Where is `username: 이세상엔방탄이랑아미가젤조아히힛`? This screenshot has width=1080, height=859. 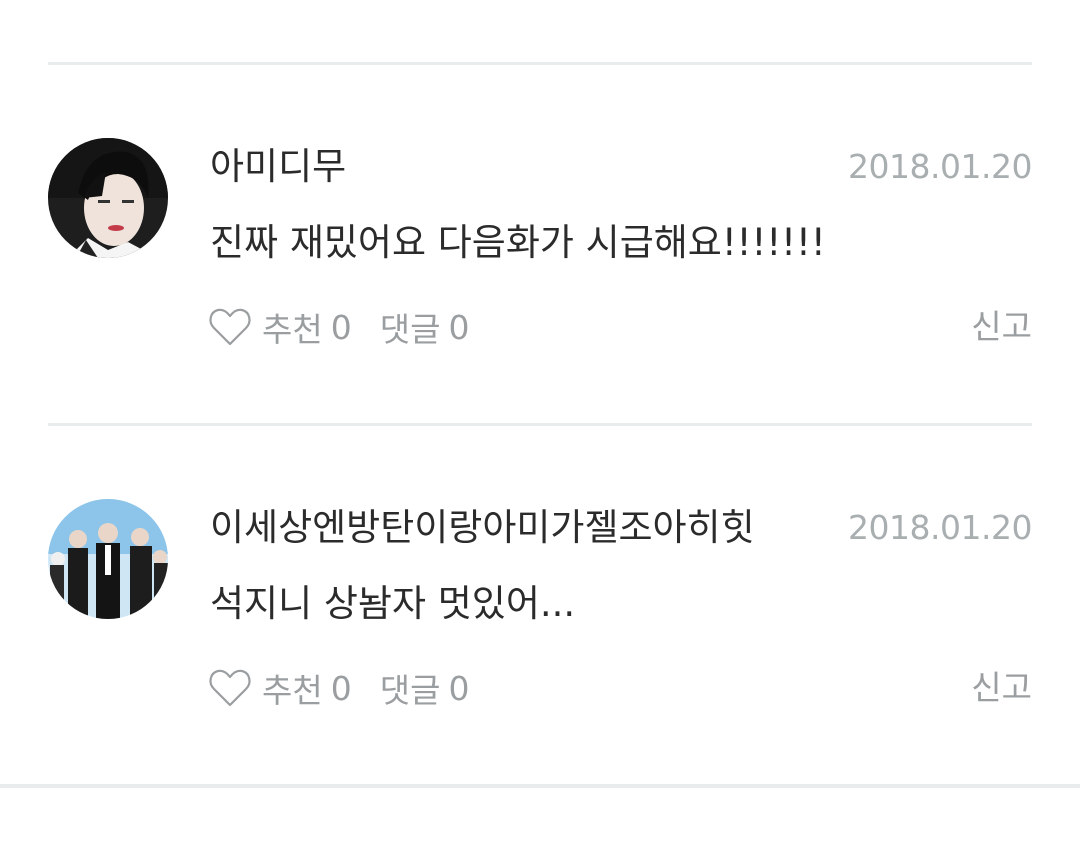
username: 이세상엔방탄이랑아미가젤조아히힛 is located at coordinates (482, 528).